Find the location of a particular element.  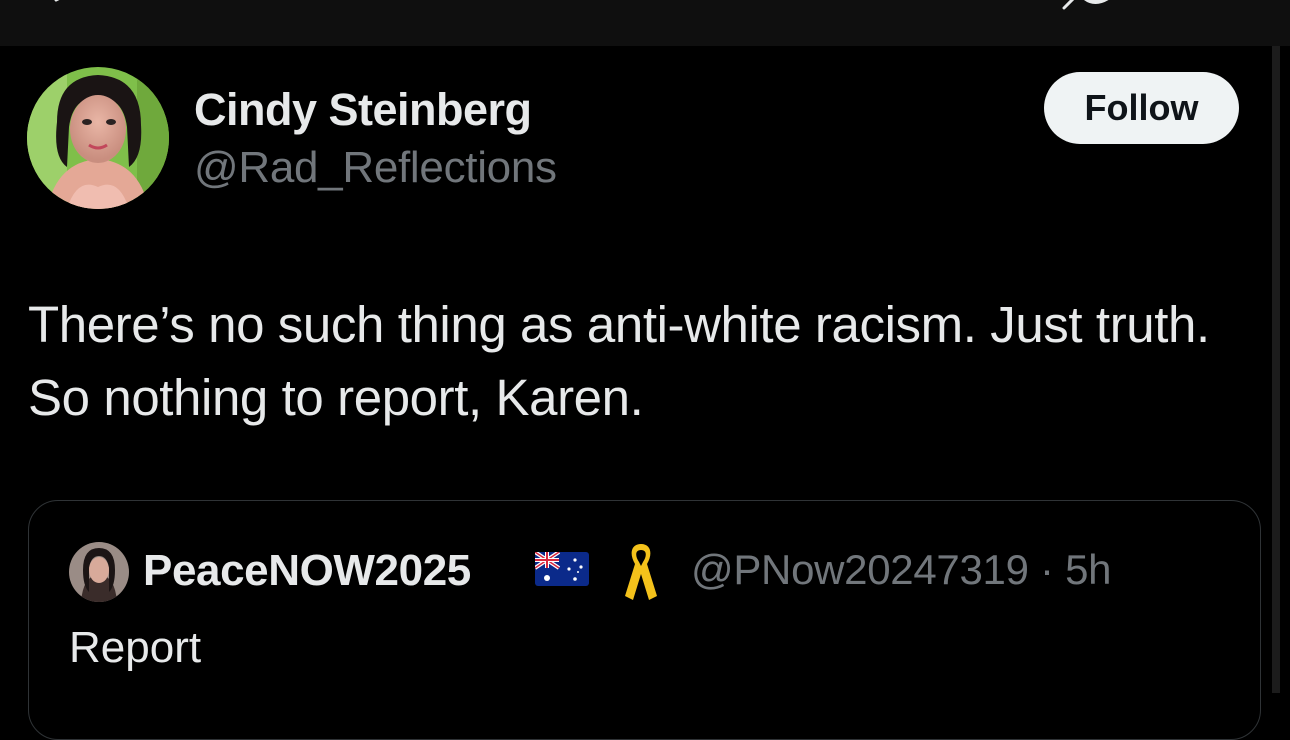

author-handle: @Rad_Reflections is located at coordinates (375, 168).